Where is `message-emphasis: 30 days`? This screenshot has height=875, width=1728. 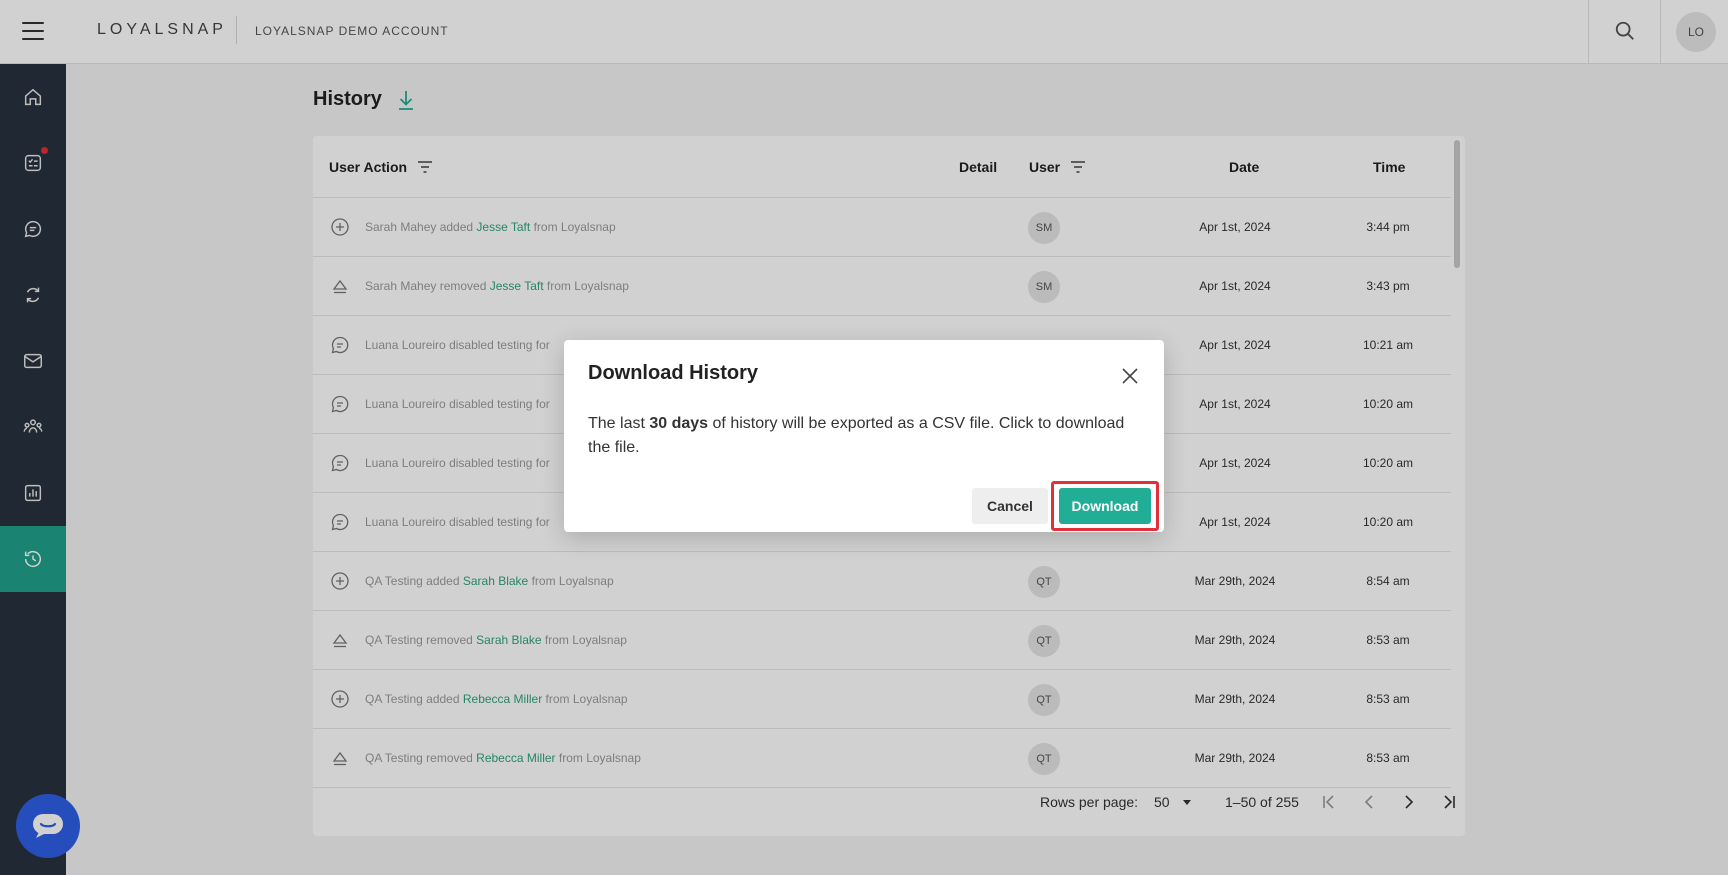
message-emphasis: 30 days is located at coordinates (679, 423).